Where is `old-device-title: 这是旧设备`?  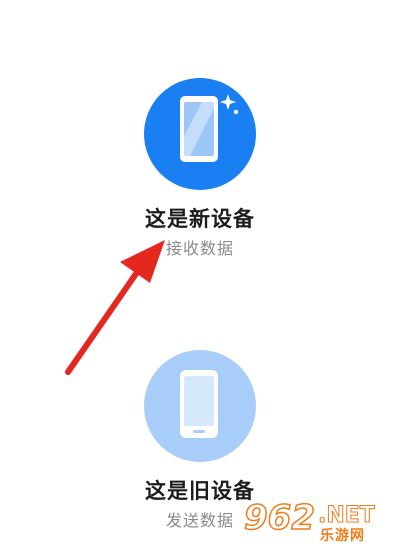
old-device-title: 这是旧设备 is located at coordinates (200, 491).